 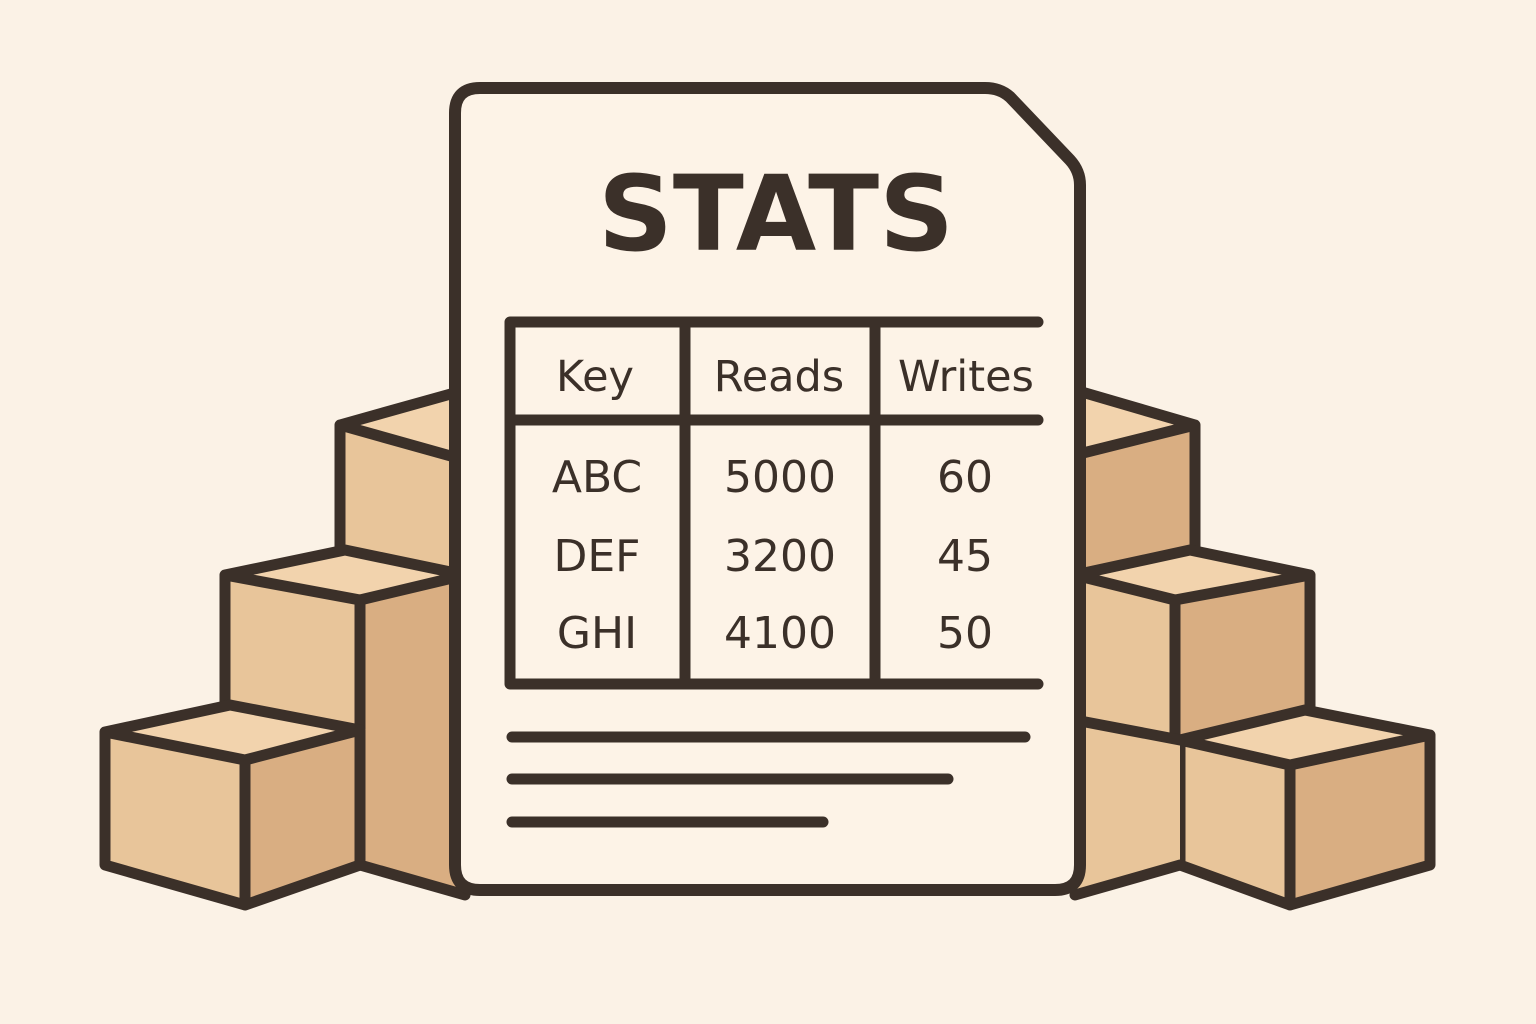 I want to click on table-cell-writes: 60, so click(x=965, y=477).